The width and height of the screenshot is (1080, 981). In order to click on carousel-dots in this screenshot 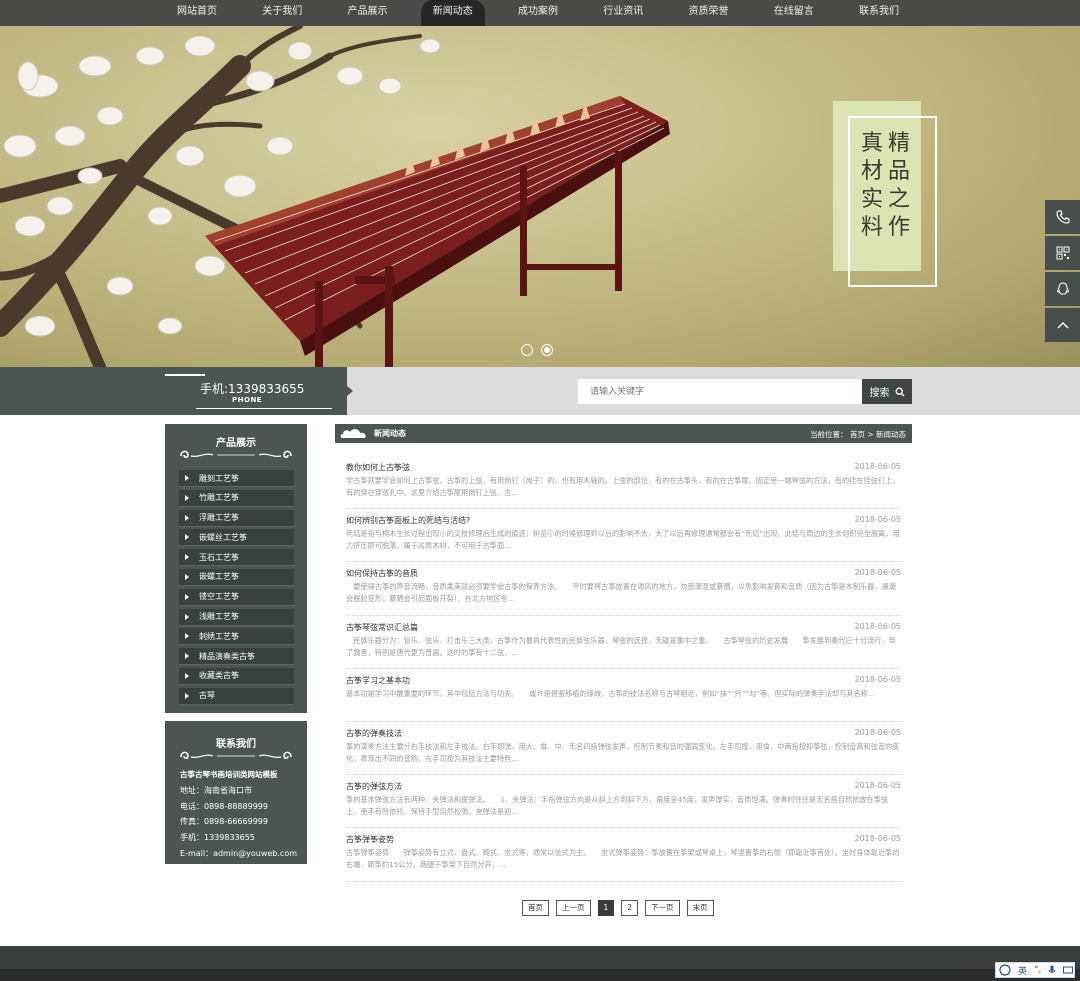, I will do `click(537, 350)`.